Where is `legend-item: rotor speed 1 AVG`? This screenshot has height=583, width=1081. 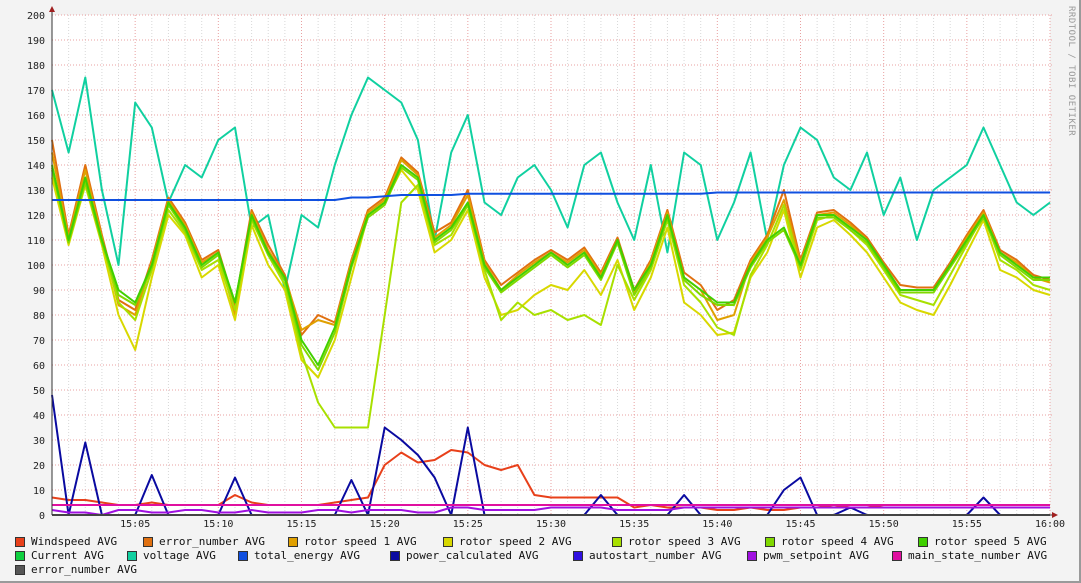 legend-item: rotor speed 1 AVG is located at coordinates (352, 541).